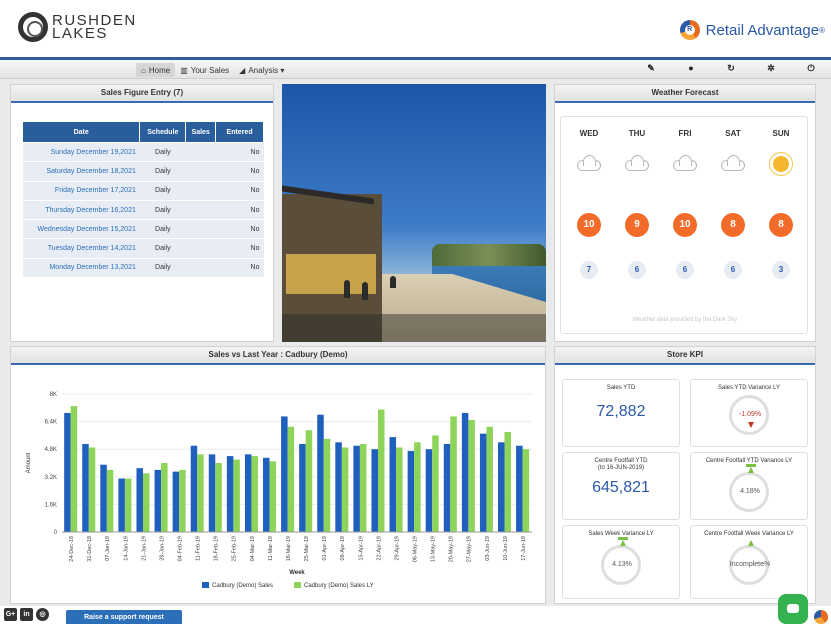  I want to click on weather-credit-link: Weather data provided by the Dark Sky, so click(685, 320).